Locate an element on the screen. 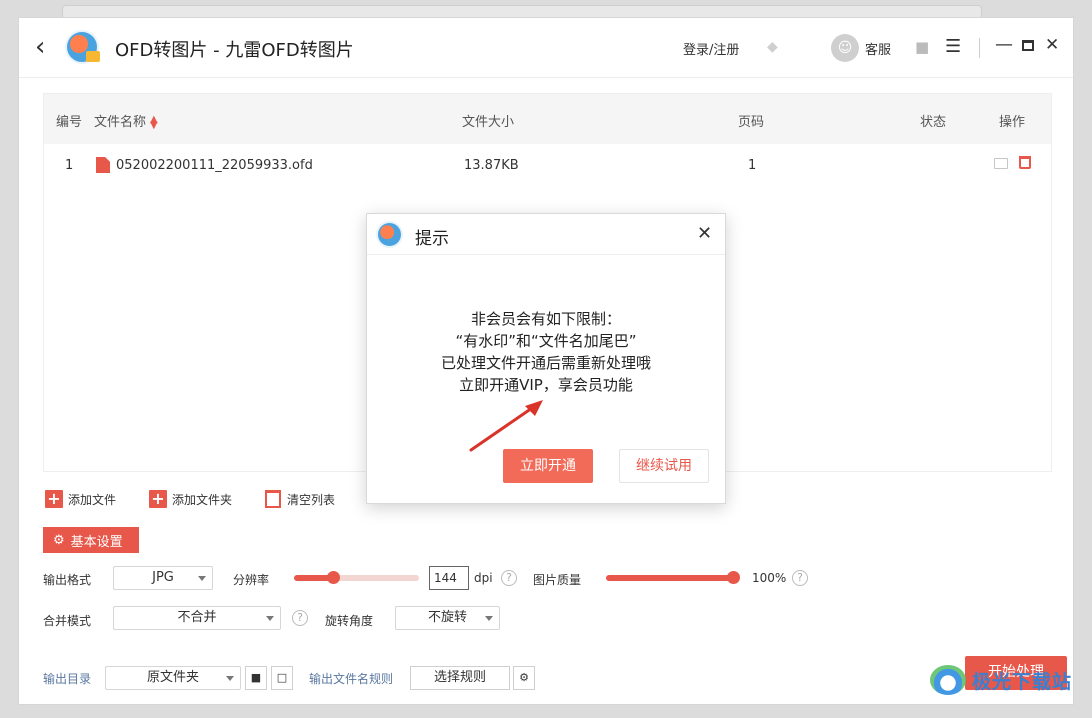  customer-service-link: 客服 is located at coordinates (878, 48).